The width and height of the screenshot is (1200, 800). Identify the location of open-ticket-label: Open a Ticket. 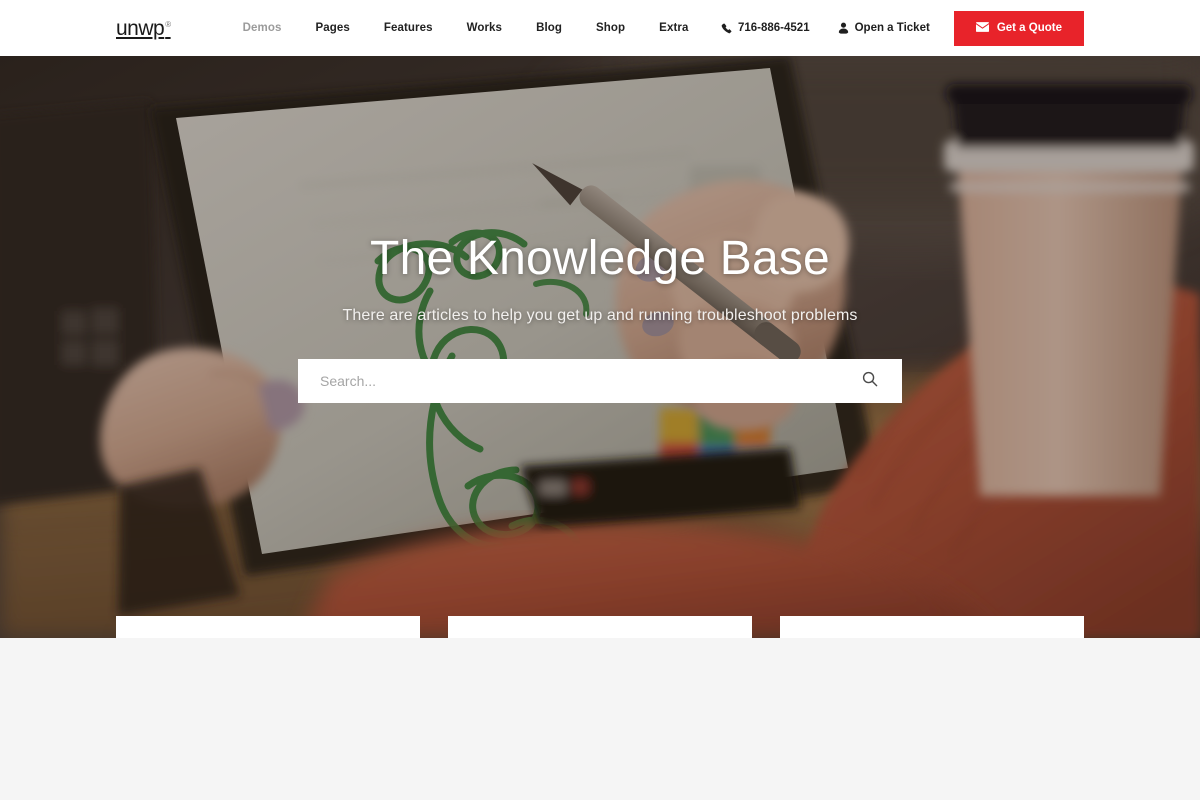
(892, 28).